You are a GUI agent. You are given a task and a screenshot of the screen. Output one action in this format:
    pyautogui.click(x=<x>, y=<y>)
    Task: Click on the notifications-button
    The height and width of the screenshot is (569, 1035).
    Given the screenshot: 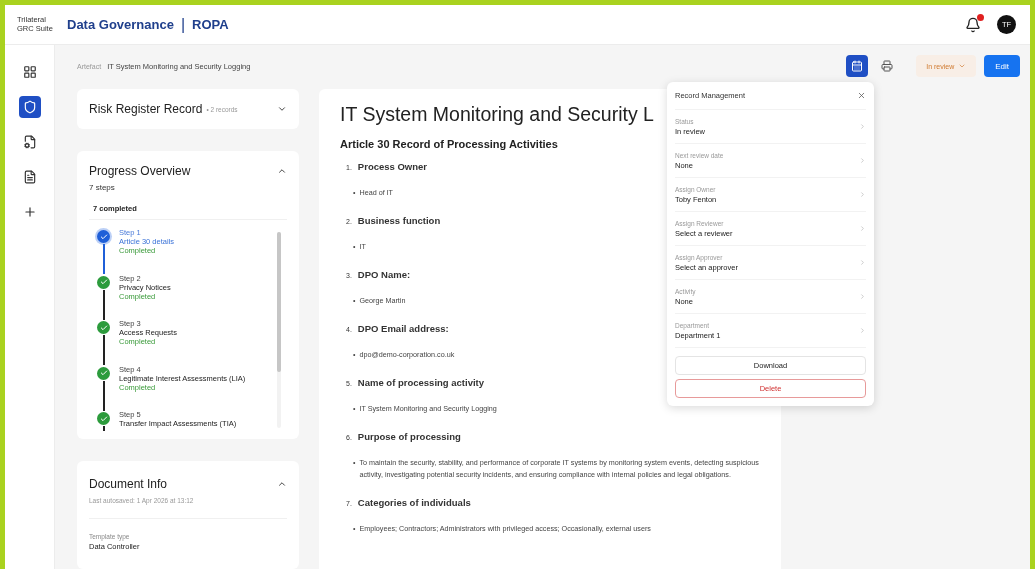 What is the action you would take?
    pyautogui.click(x=973, y=24)
    